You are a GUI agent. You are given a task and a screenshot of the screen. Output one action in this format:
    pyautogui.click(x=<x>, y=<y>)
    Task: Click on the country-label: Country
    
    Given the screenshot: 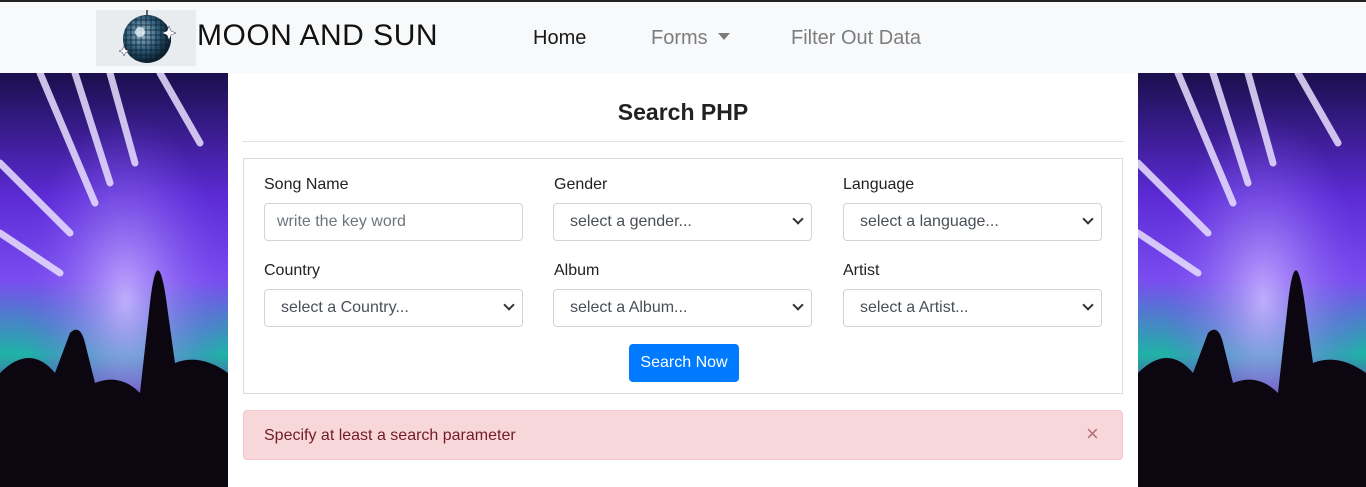 What is the action you would take?
    pyautogui.click(x=292, y=270)
    